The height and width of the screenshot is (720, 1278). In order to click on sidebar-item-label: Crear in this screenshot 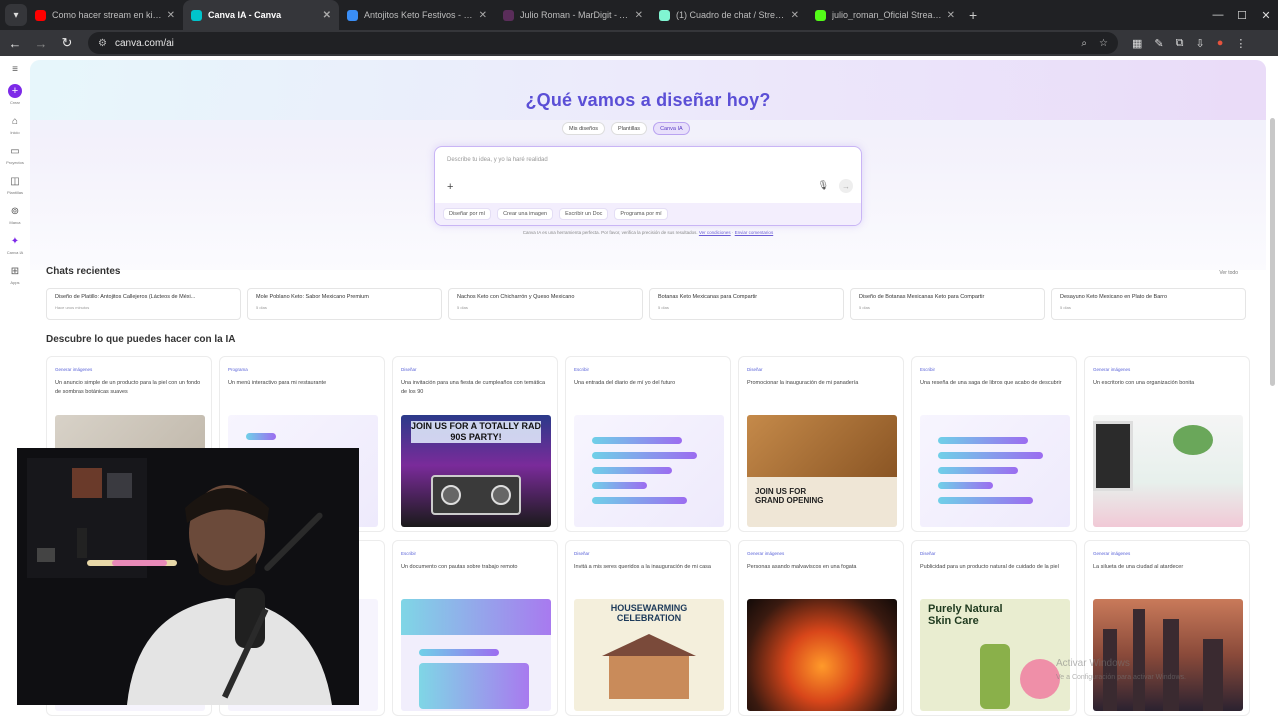, I will do `click(14, 102)`.